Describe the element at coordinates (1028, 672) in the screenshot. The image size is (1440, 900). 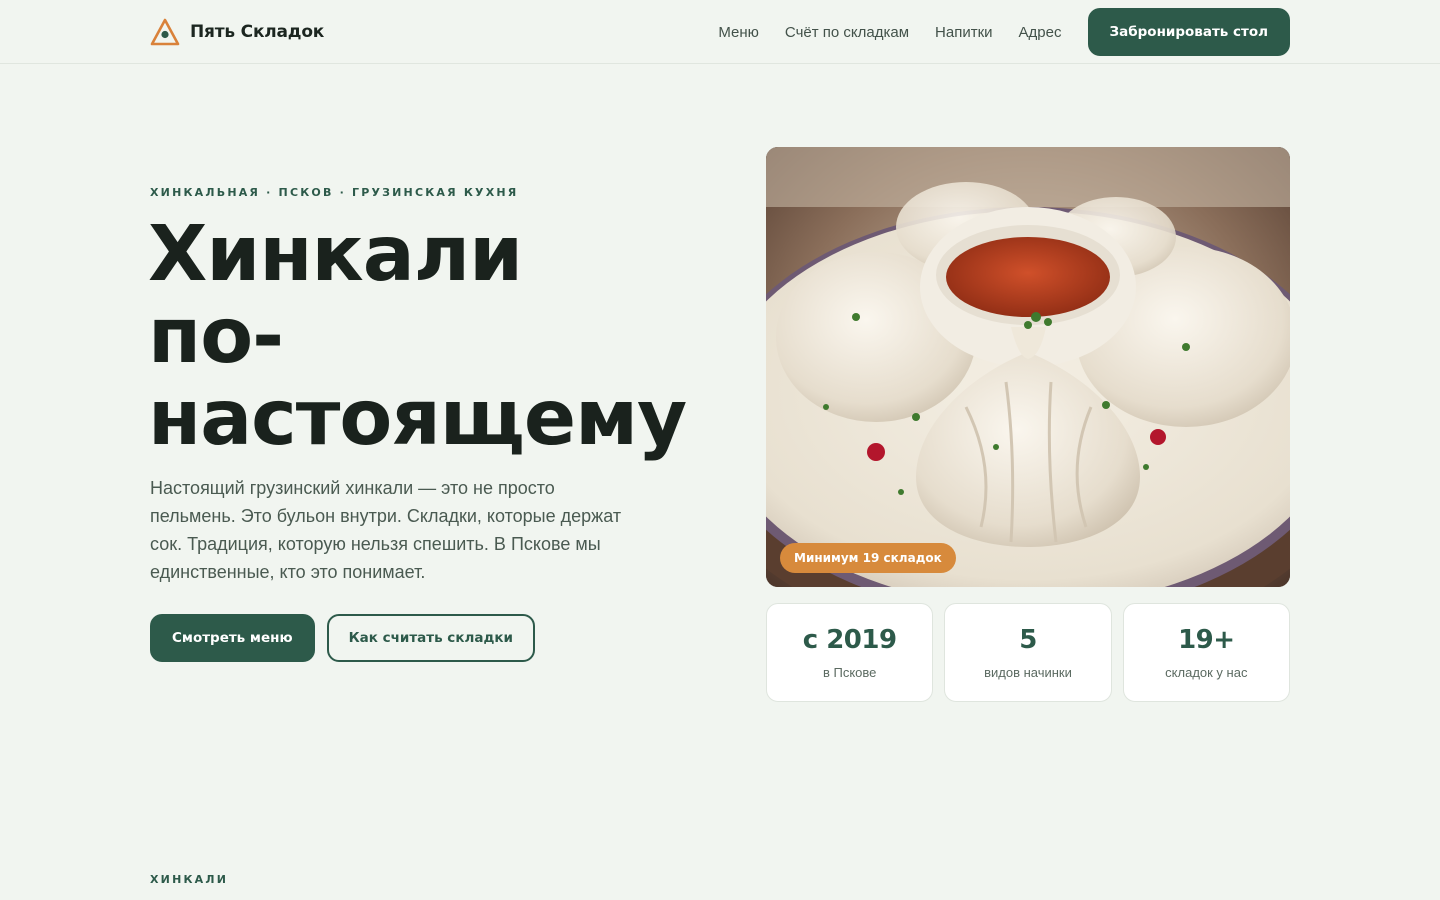
I see `stat-label: видов начинки` at that location.